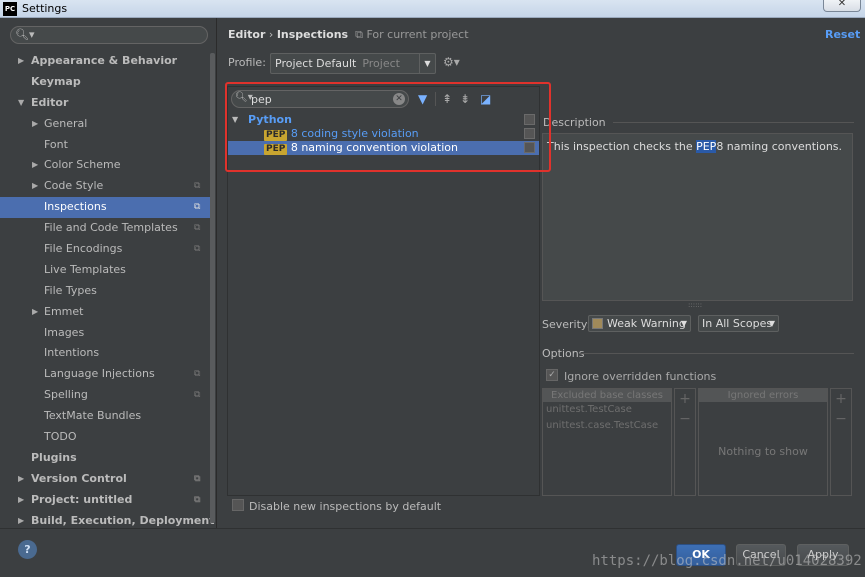 The height and width of the screenshot is (577, 865). Describe the element at coordinates (105, 458) in the screenshot. I see `sidebar-item-plugins: Plugins` at that location.